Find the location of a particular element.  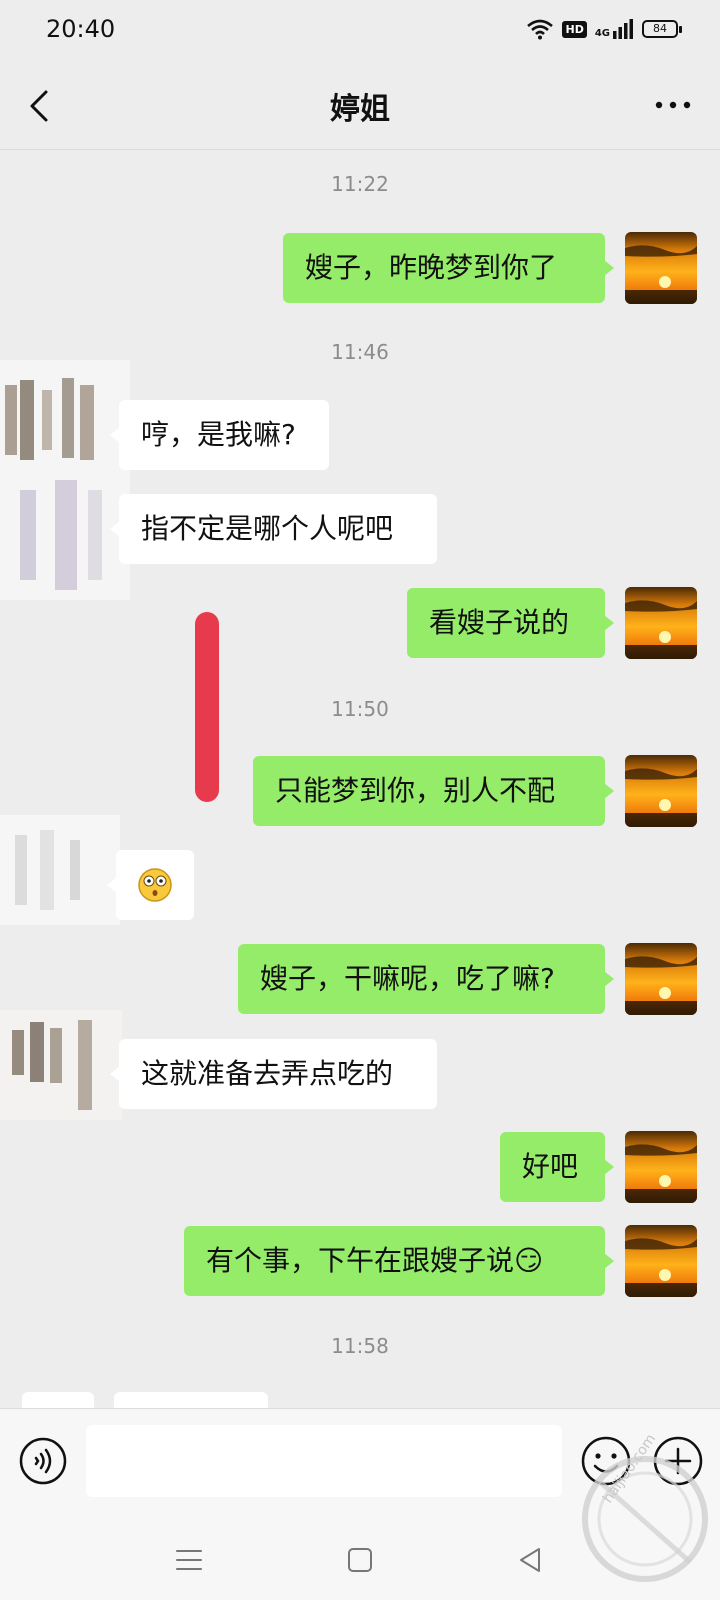

more-dots-icon is located at coordinates (673, 105).